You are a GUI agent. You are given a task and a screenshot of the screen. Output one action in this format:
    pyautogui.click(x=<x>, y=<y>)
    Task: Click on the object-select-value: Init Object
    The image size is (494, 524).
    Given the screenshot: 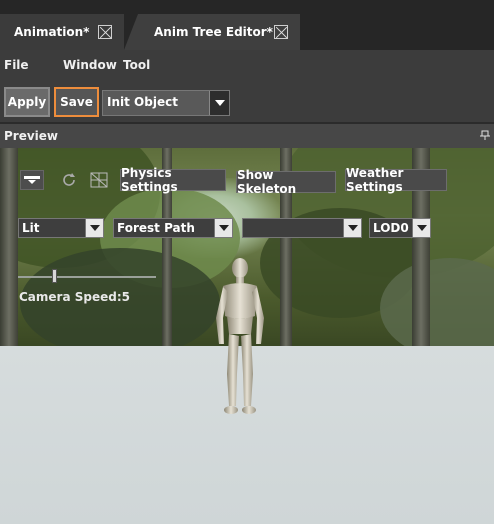 What is the action you would take?
    pyautogui.click(x=142, y=102)
    